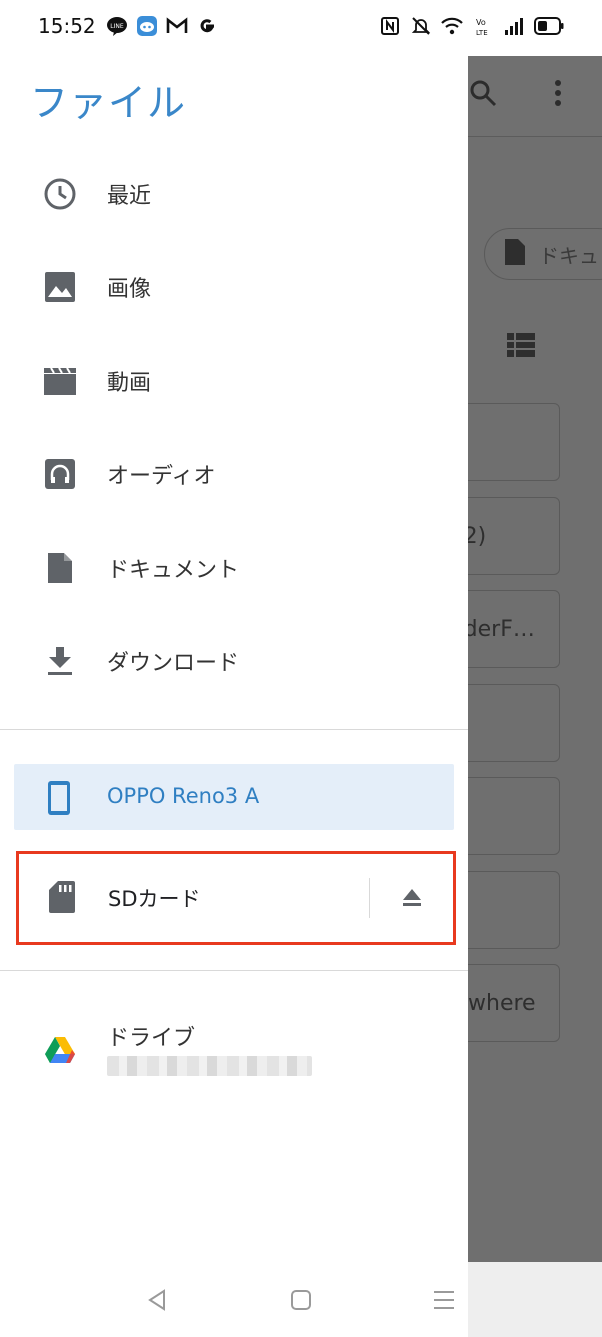 This screenshot has width=602, height=1337. What do you see at coordinates (514, 536) in the screenshot?
I see `background-file-card: (2)` at bounding box center [514, 536].